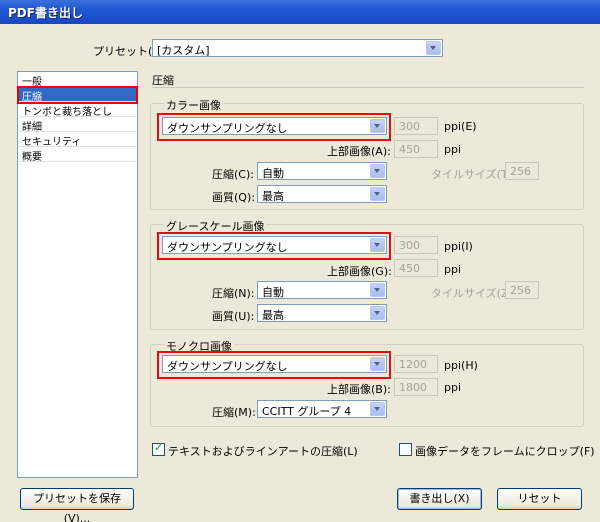 This screenshot has width=600, height=522. Describe the element at coordinates (474, 293) in the screenshot. I see `gray-tile-label: タイルサイズ(Z):` at that location.